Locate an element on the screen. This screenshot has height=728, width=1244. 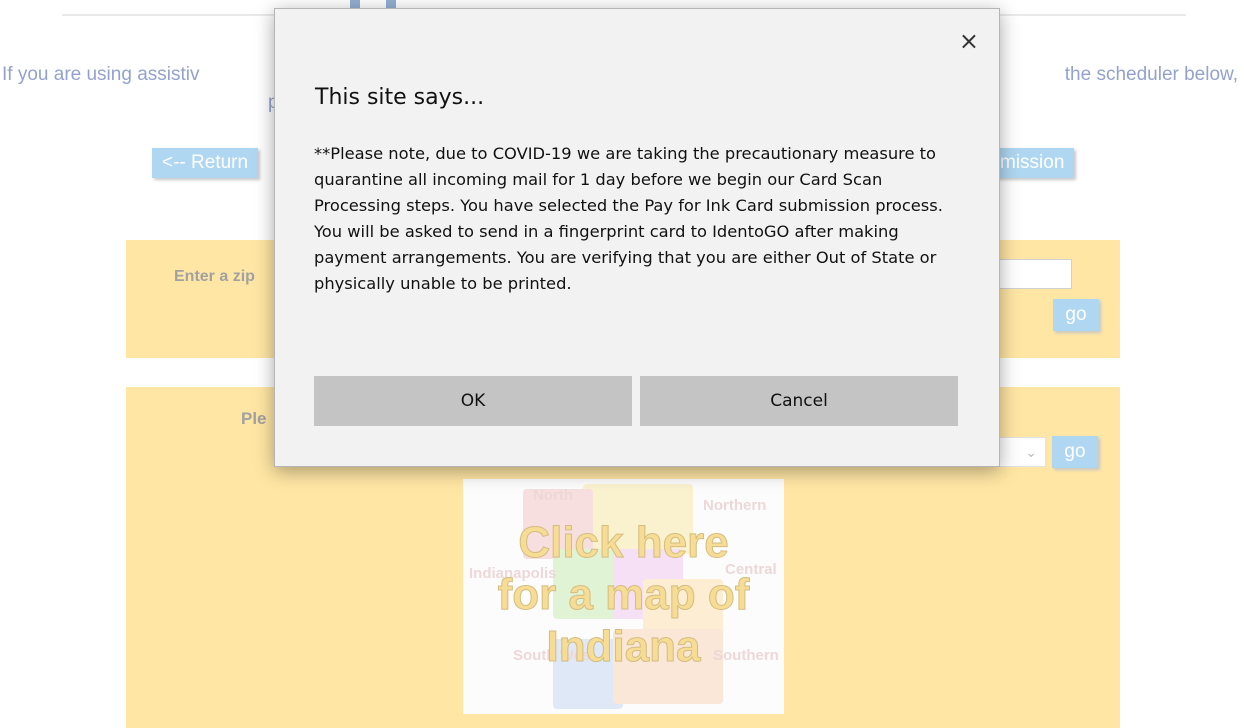
zip-go-button: go is located at coordinates (1076, 315).